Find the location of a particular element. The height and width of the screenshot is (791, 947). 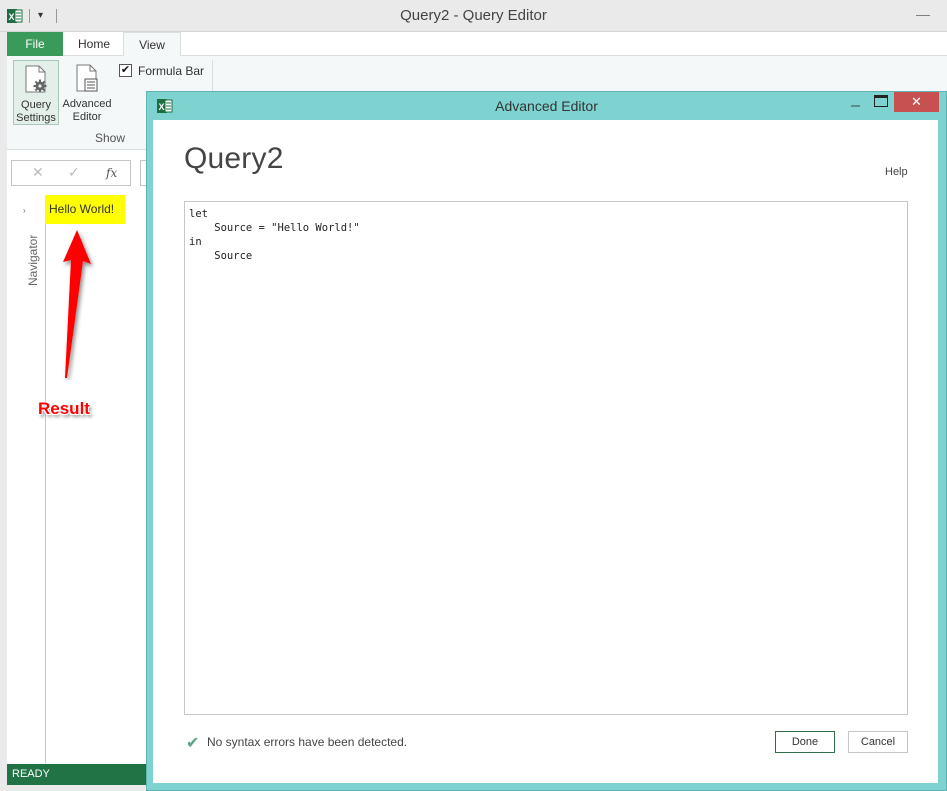

minimize-button: — is located at coordinates (923, 14).